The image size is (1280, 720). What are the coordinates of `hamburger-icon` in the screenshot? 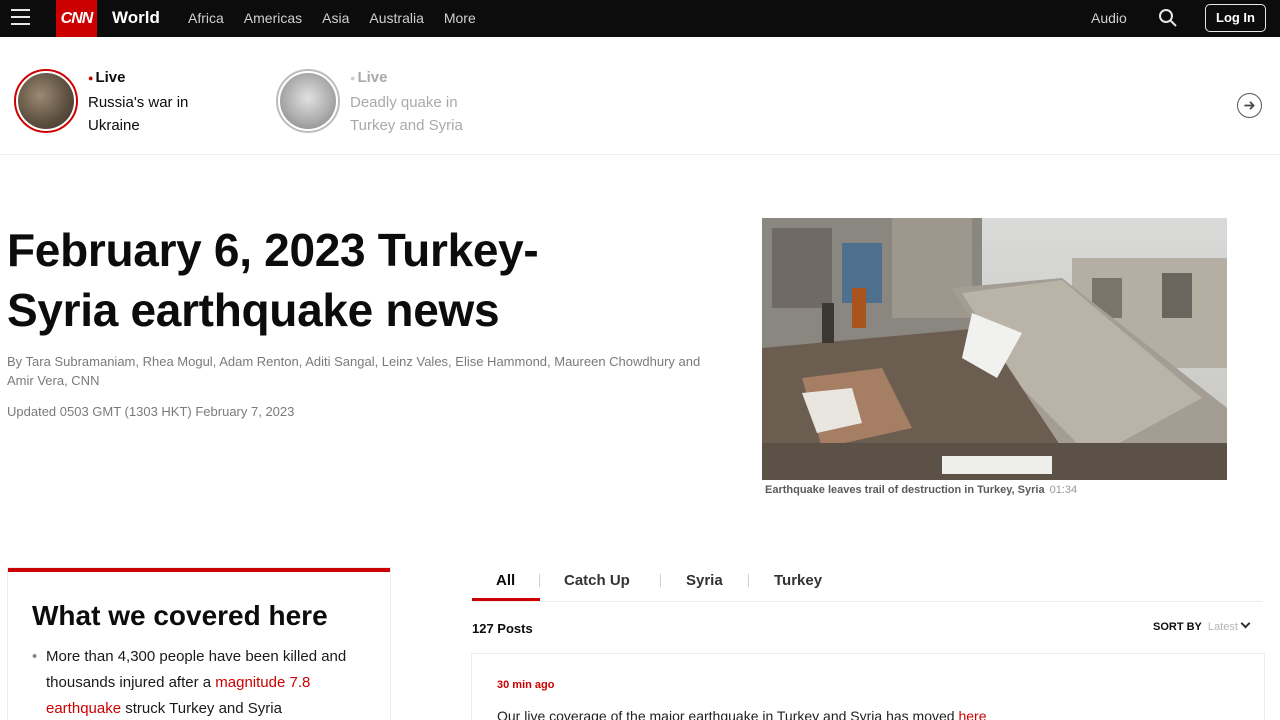 It's located at (20, 17).